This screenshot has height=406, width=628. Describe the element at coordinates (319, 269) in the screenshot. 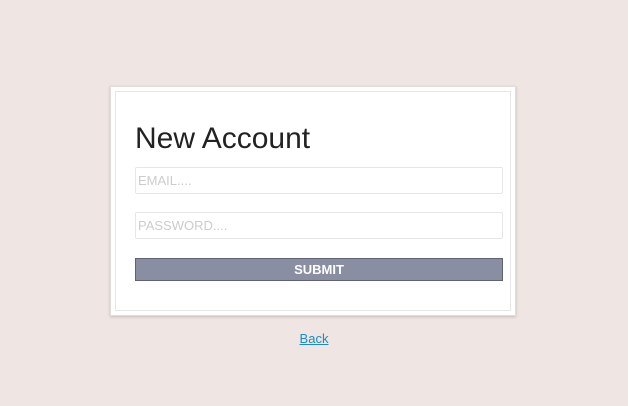

I see `submit-button: SUBMIT` at that location.